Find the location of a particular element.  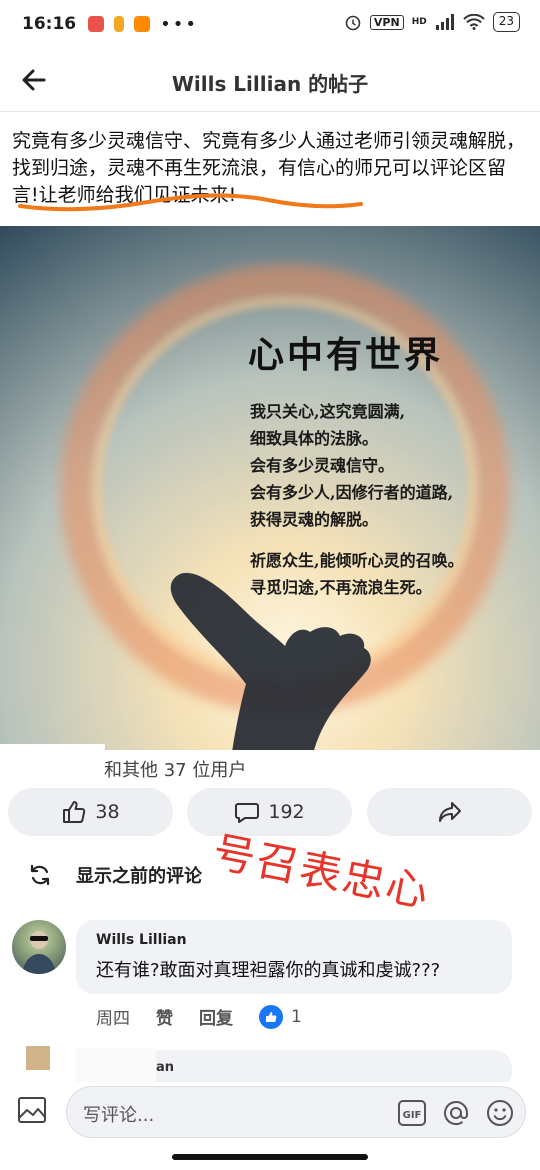

image-title: 心中有世界 is located at coordinates (346, 355).